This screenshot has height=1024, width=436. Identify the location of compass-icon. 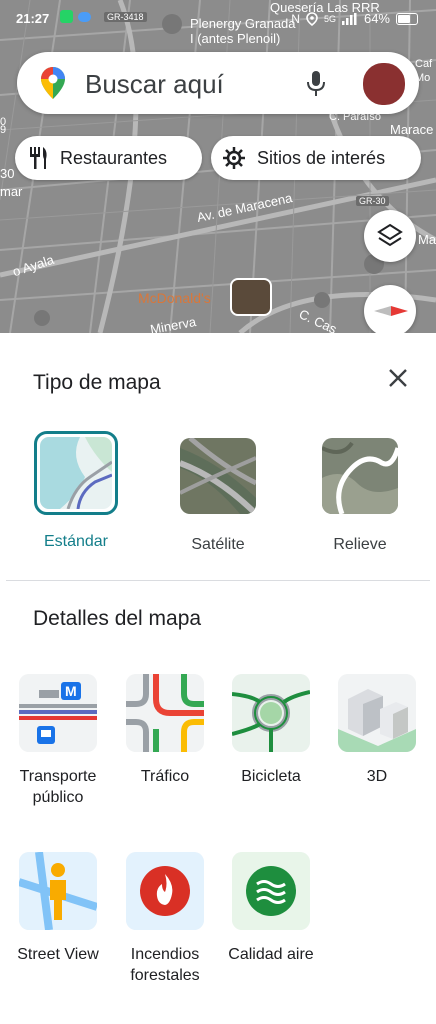
(391, 311).